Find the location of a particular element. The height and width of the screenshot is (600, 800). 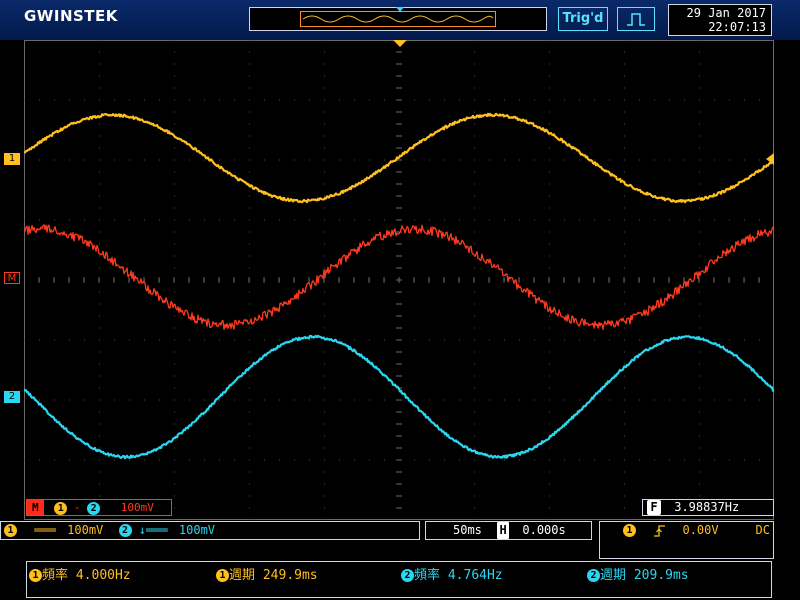

measurement-value: 4.000Hz is located at coordinates (103, 575).